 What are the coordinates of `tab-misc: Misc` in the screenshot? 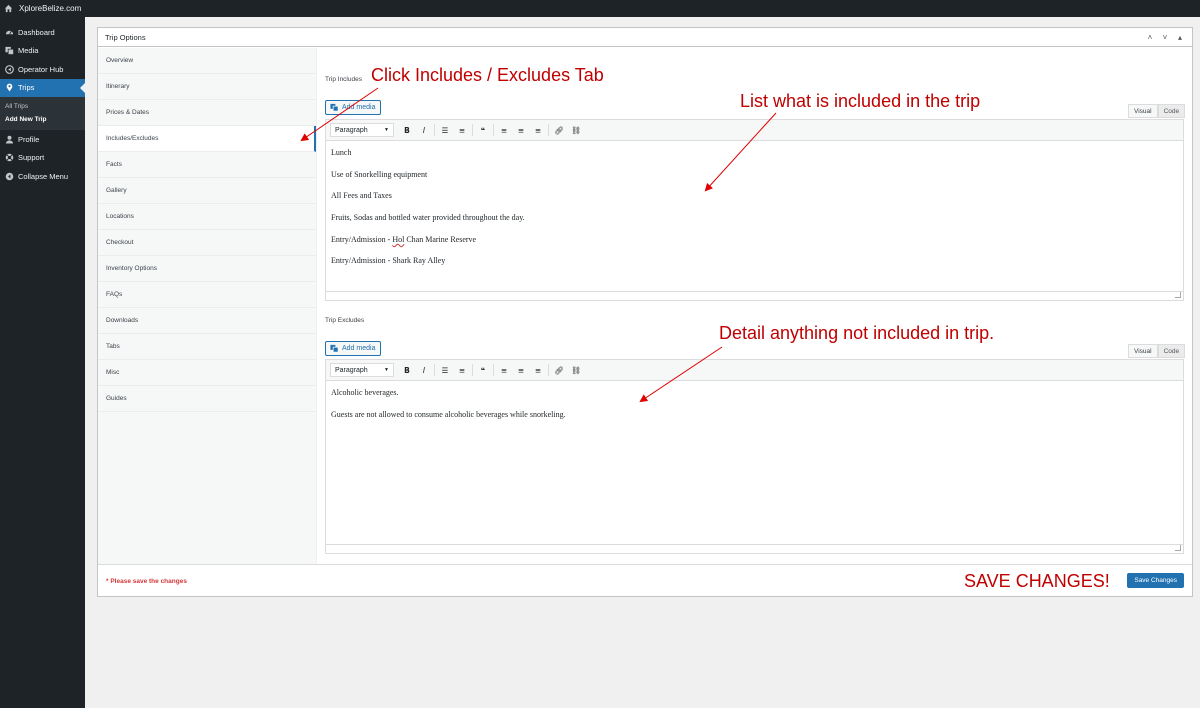 It's located at (207, 373).